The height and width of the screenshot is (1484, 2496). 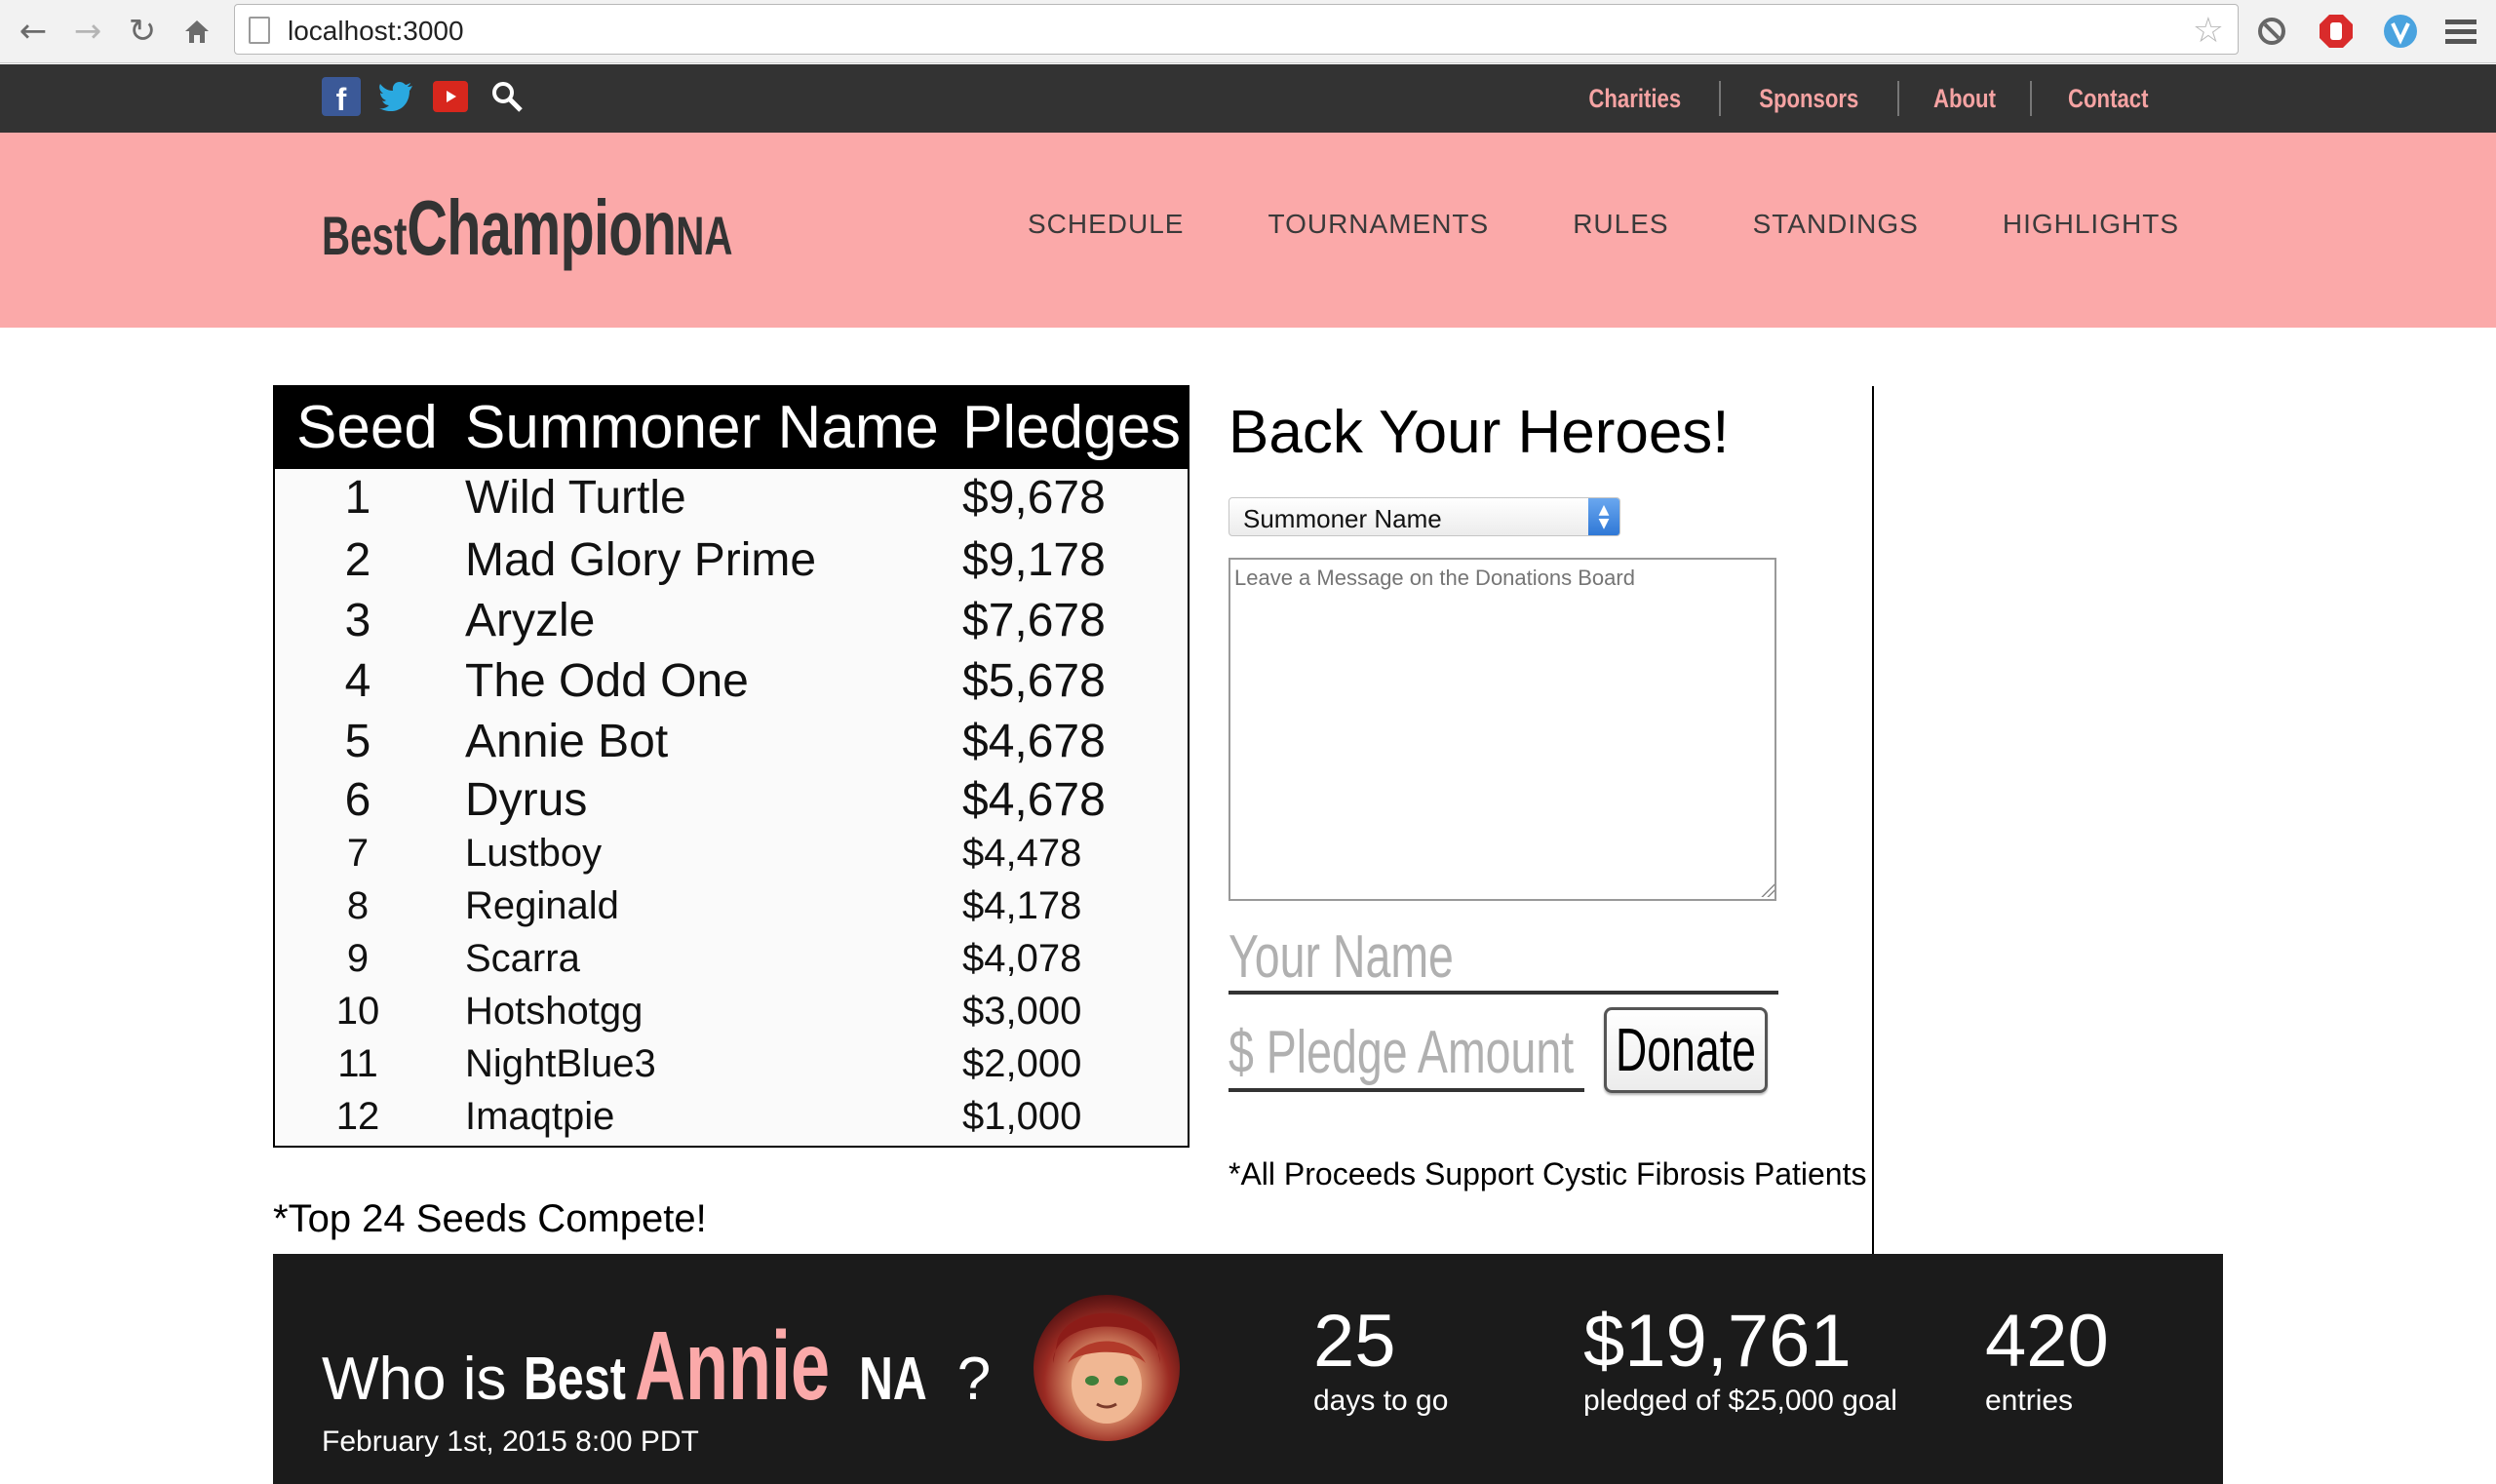 What do you see at coordinates (1717, 1341) in the screenshot?
I see `pledged-value: $19,761` at bounding box center [1717, 1341].